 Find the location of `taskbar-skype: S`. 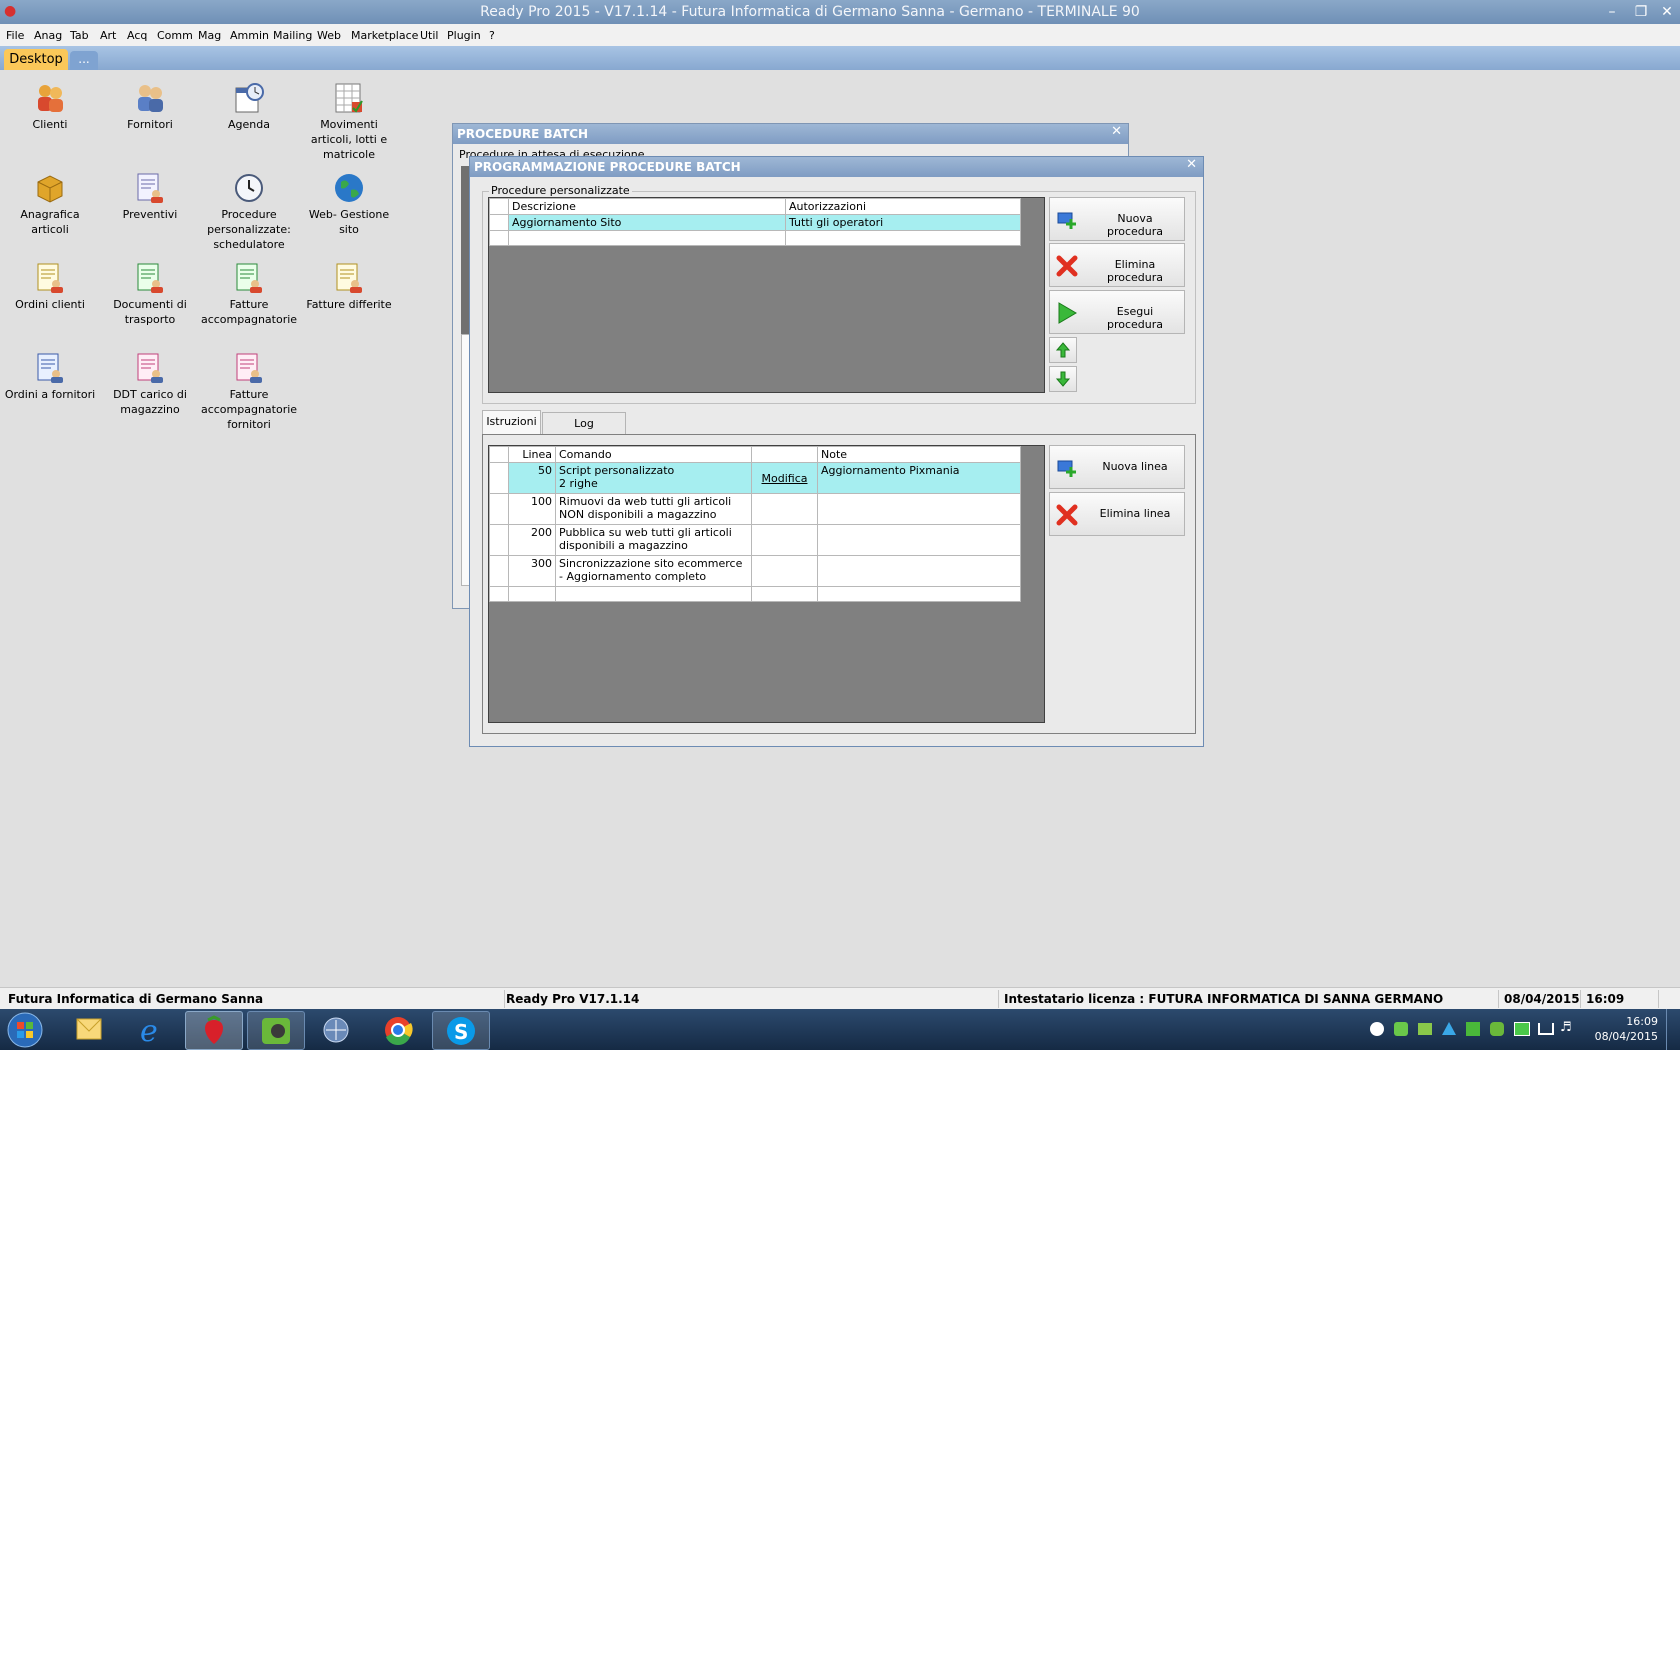

taskbar-skype: S is located at coordinates (461, 1030).